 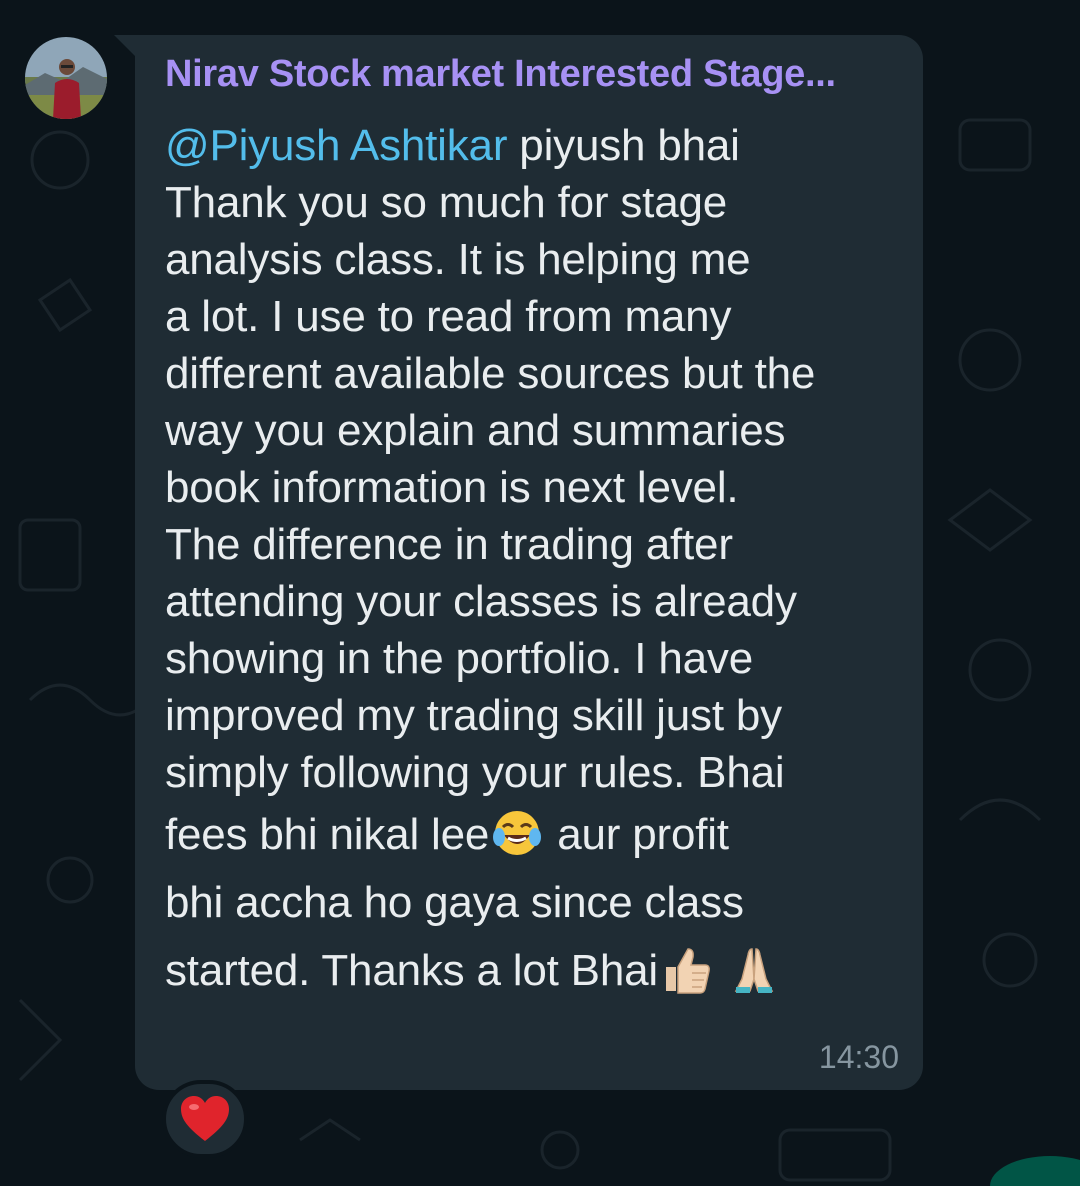 I want to click on message-line: Thank you so much for stage, so click(x=446, y=202).